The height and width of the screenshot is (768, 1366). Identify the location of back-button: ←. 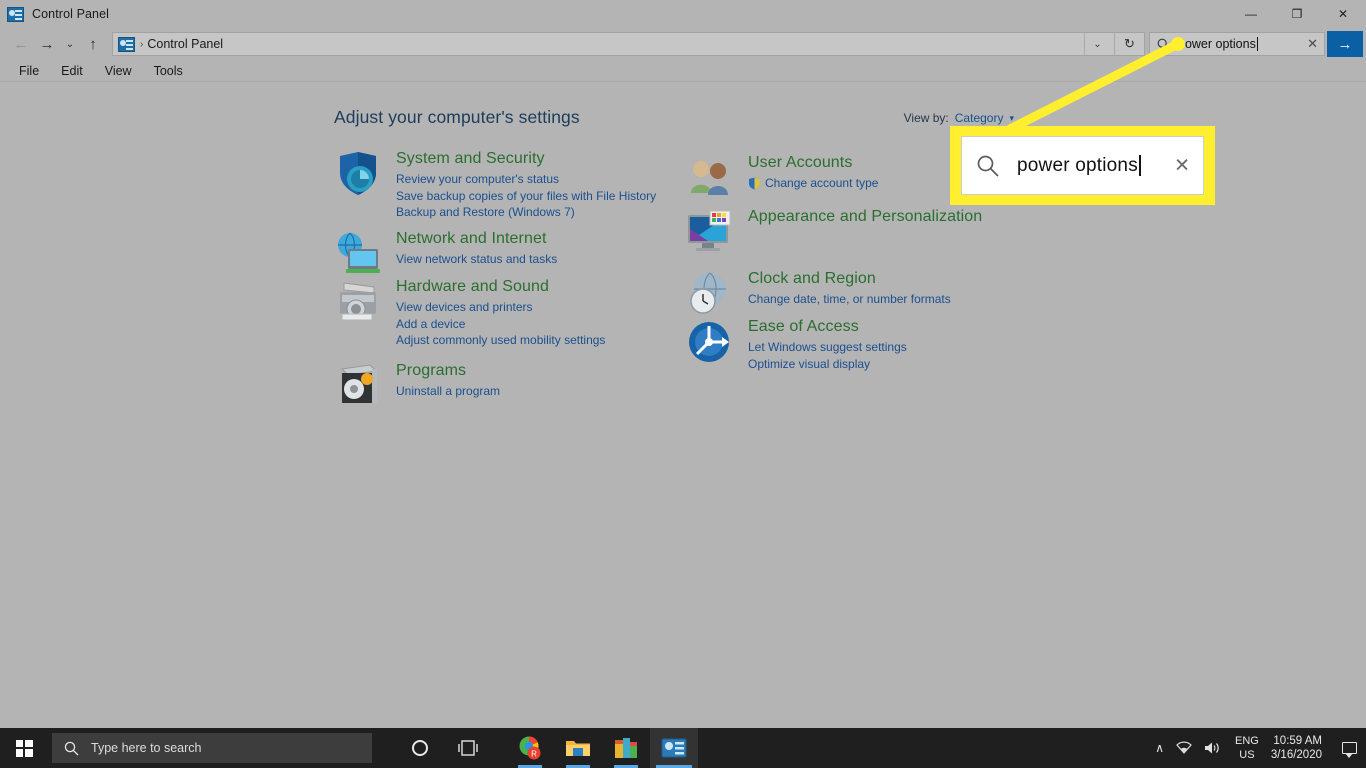
(21, 44).